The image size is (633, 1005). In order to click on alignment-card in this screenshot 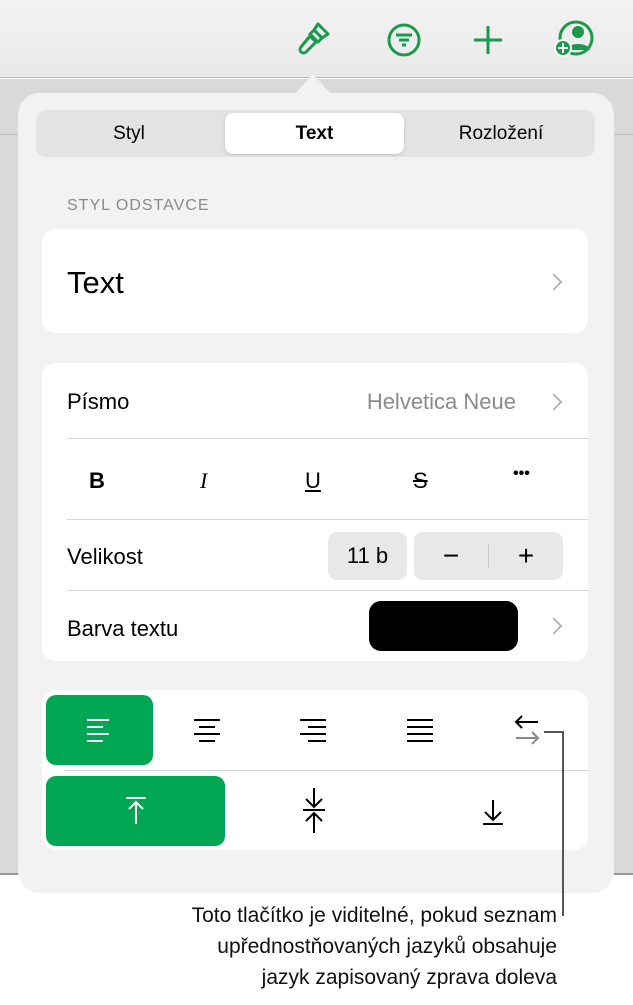, I will do `click(315, 770)`.